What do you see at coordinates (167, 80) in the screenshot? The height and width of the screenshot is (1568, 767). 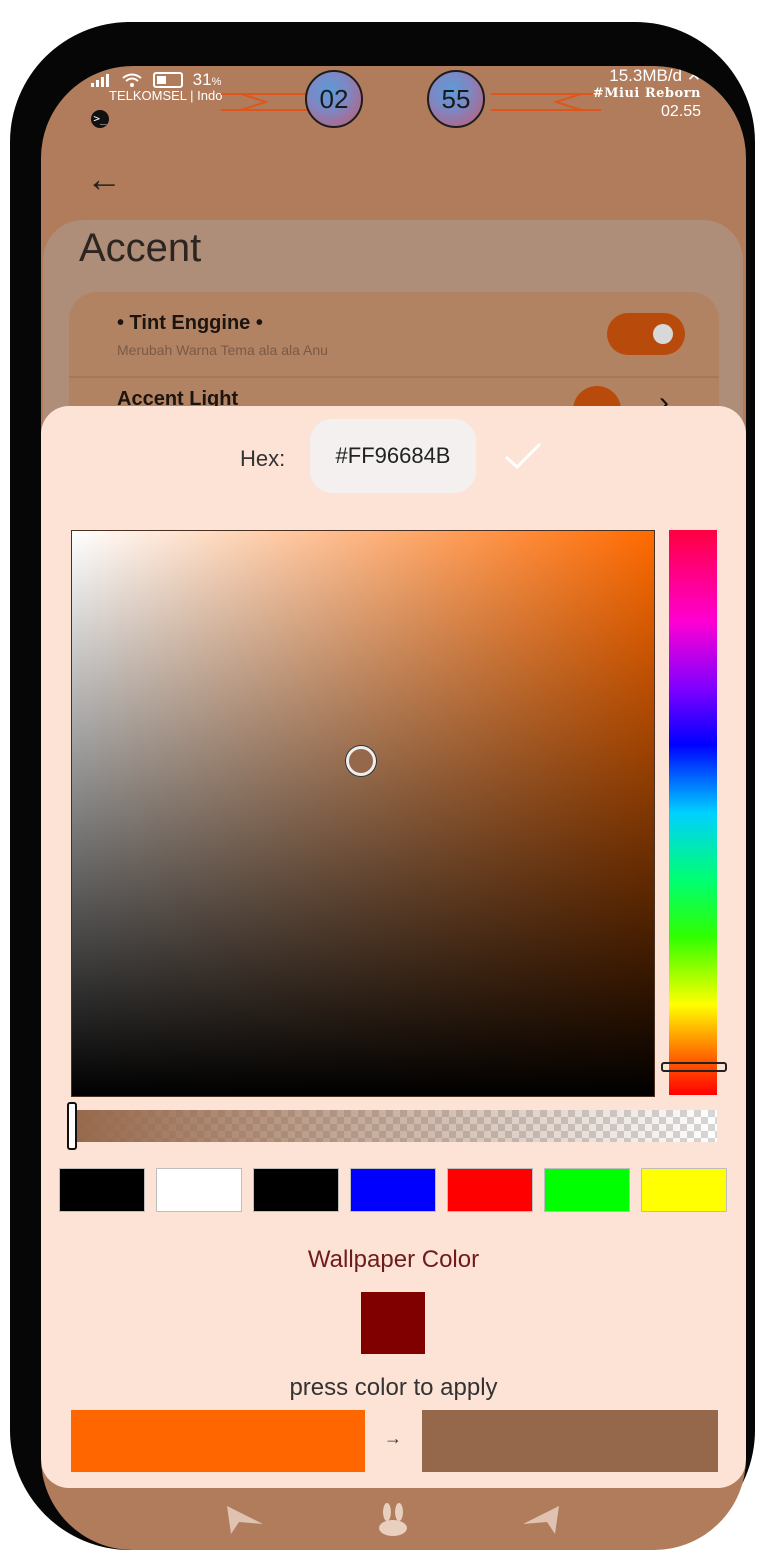 I see `battery-icon` at bounding box center [167, 80].